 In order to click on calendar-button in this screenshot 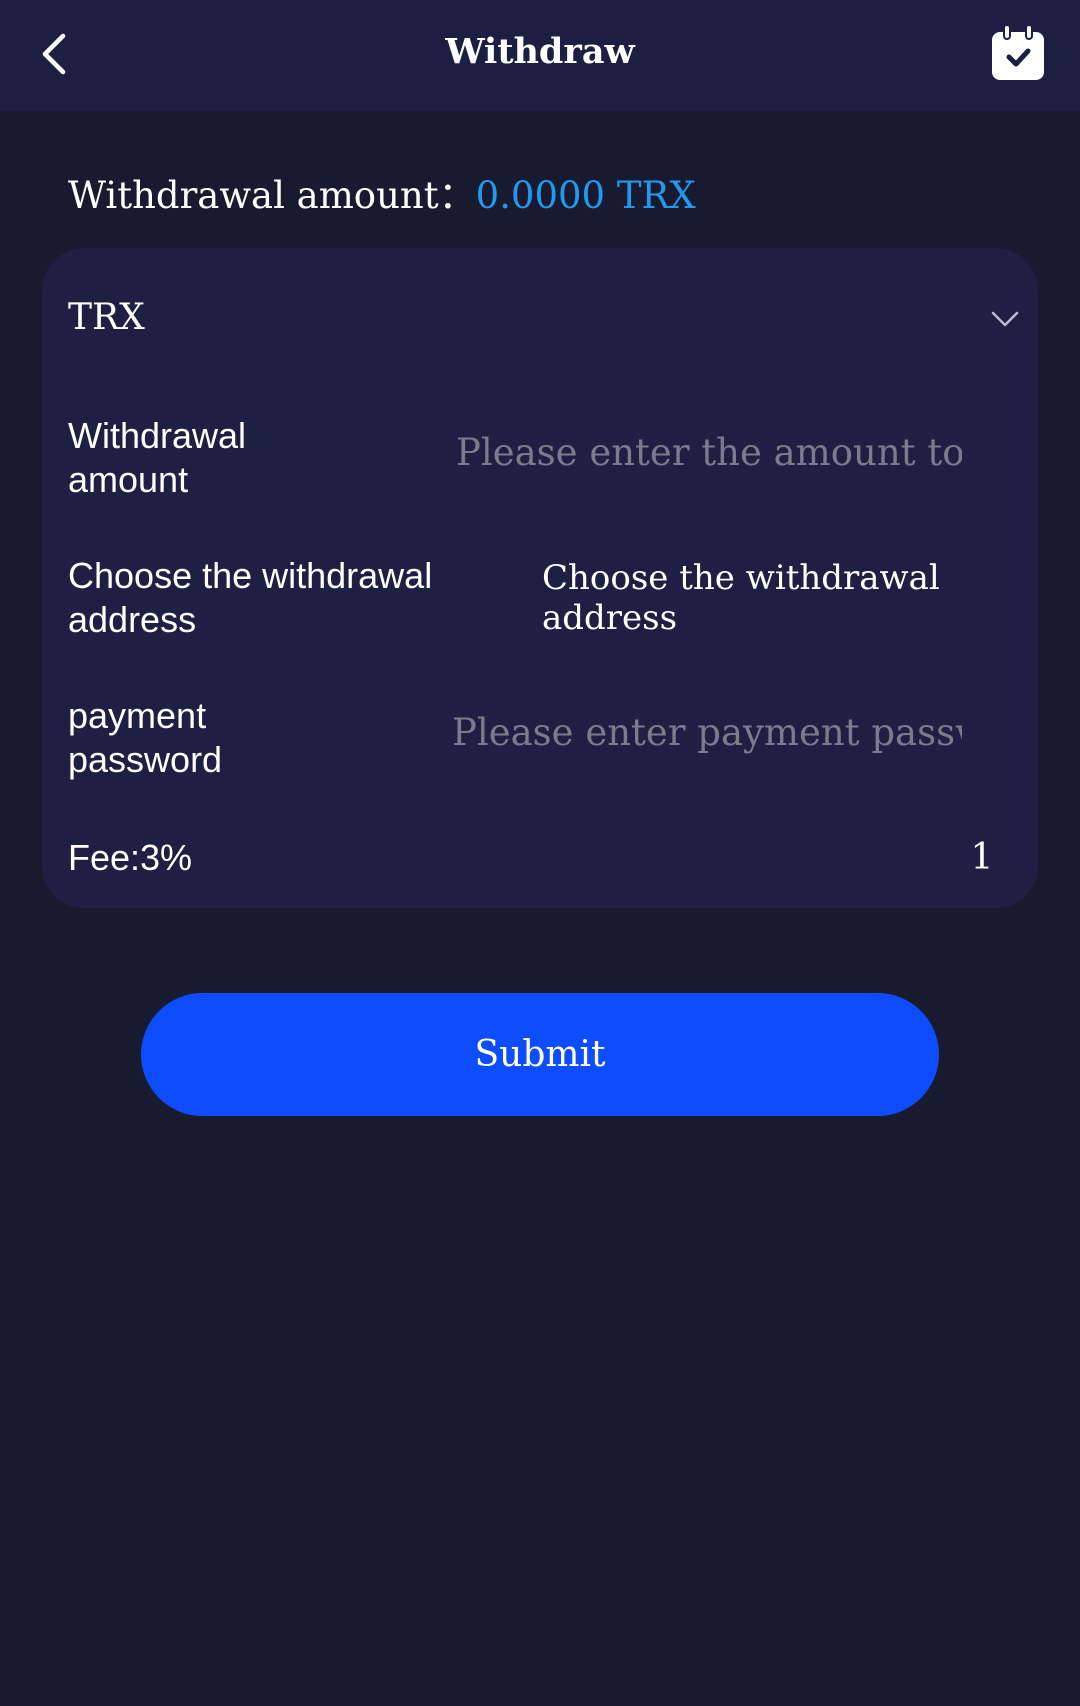, I will do `click(1018, 53)`.